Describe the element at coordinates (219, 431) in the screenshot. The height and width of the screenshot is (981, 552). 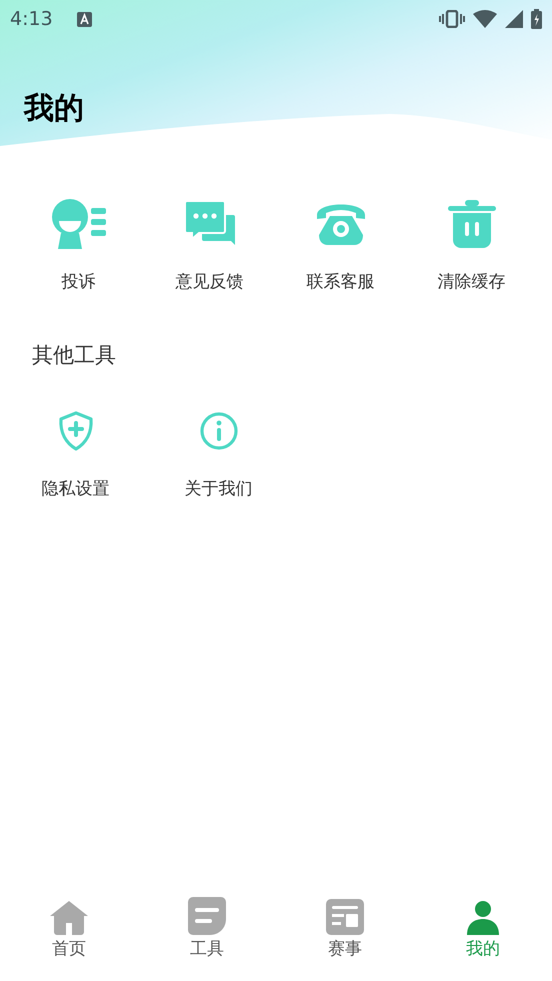
I see `info-icon` at that location.